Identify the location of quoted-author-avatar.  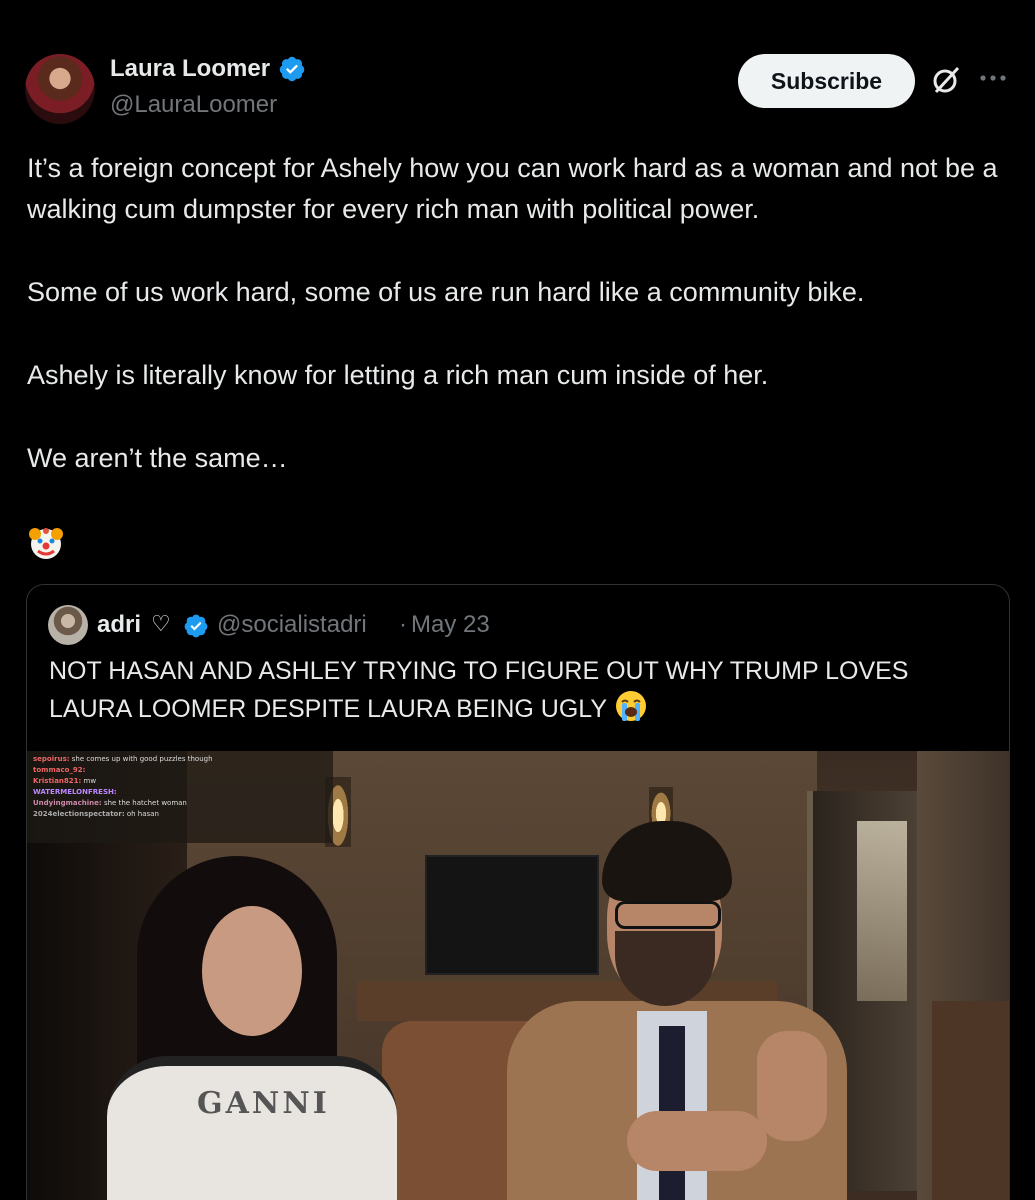
(68, 625).